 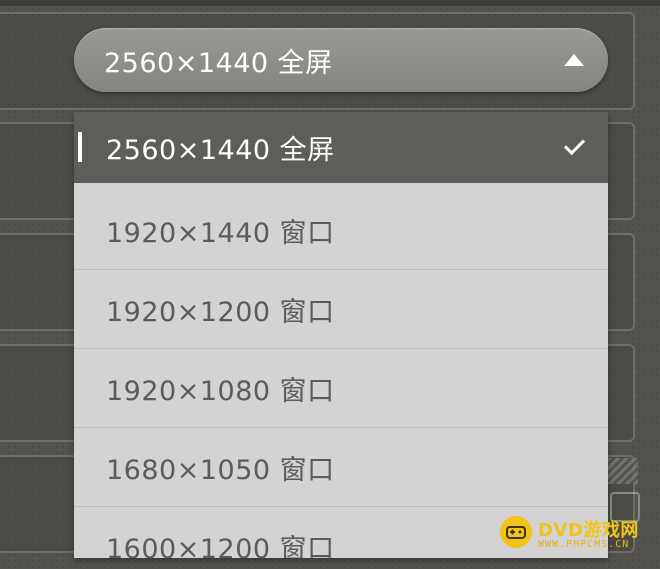 What do you see at coordinates (341, 230) in the screenshot?
I see `resolution-option: 1920×1440 窗口` at bounding box center [341, 230].